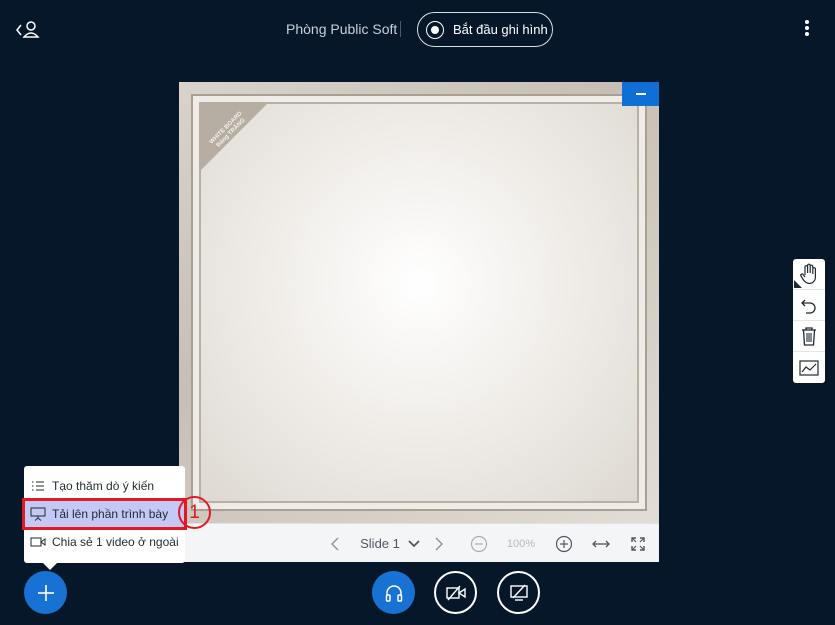  I want to click on list-icon, so click(38, 486).